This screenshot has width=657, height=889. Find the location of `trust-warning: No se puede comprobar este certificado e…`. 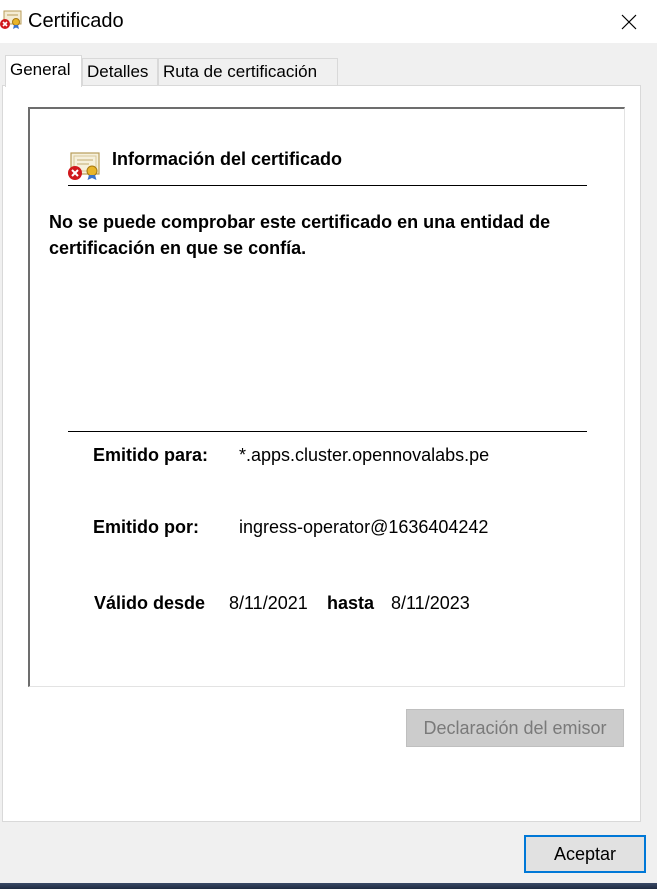

trust-warning: No se puede comprobar este certificado e… is located at coordinates (300, 235).